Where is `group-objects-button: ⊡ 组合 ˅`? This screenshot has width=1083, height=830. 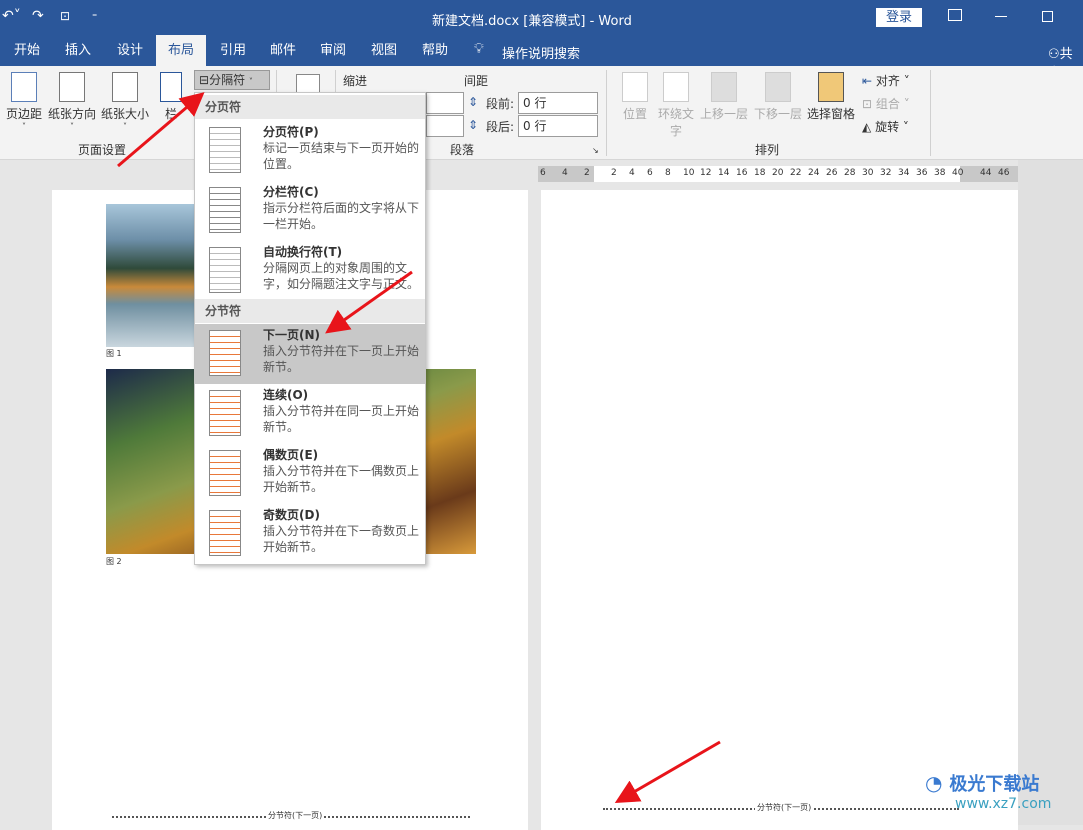
group-objects-button: ⊡ 组合 ˅ is located at coordinates (886, 103).